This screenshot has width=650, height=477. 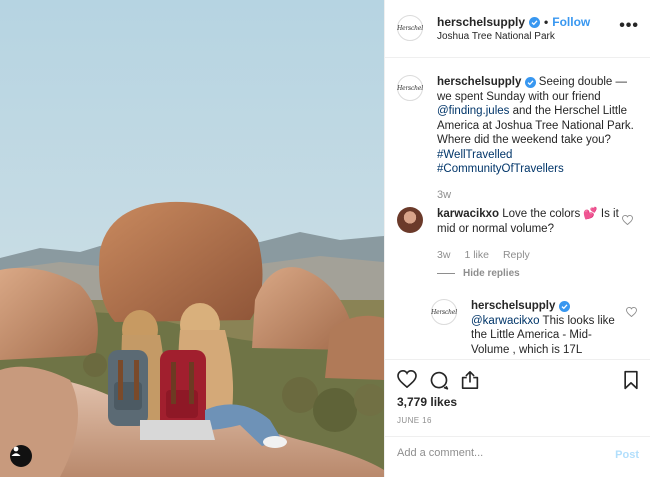 What do you see at coordinates (407, 379) in the screenshot?
I see `like-heart-icon` at bounding box center [407, 379].